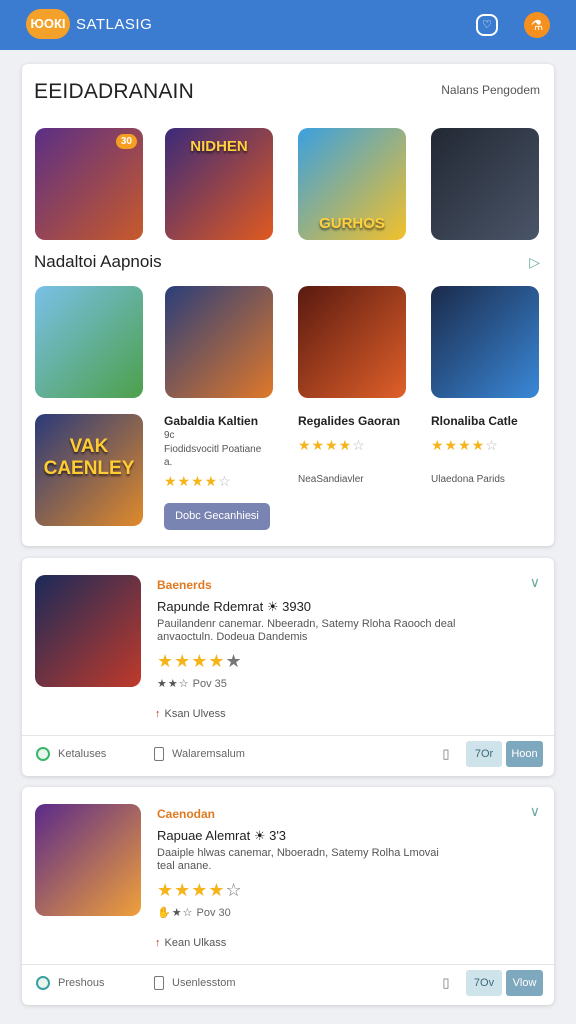 The height and width of the screenshot is (1024, 576). Describe the element at coordinates (484, 754) in the screenshot. I see `secondary-button: 7Or` at that location.